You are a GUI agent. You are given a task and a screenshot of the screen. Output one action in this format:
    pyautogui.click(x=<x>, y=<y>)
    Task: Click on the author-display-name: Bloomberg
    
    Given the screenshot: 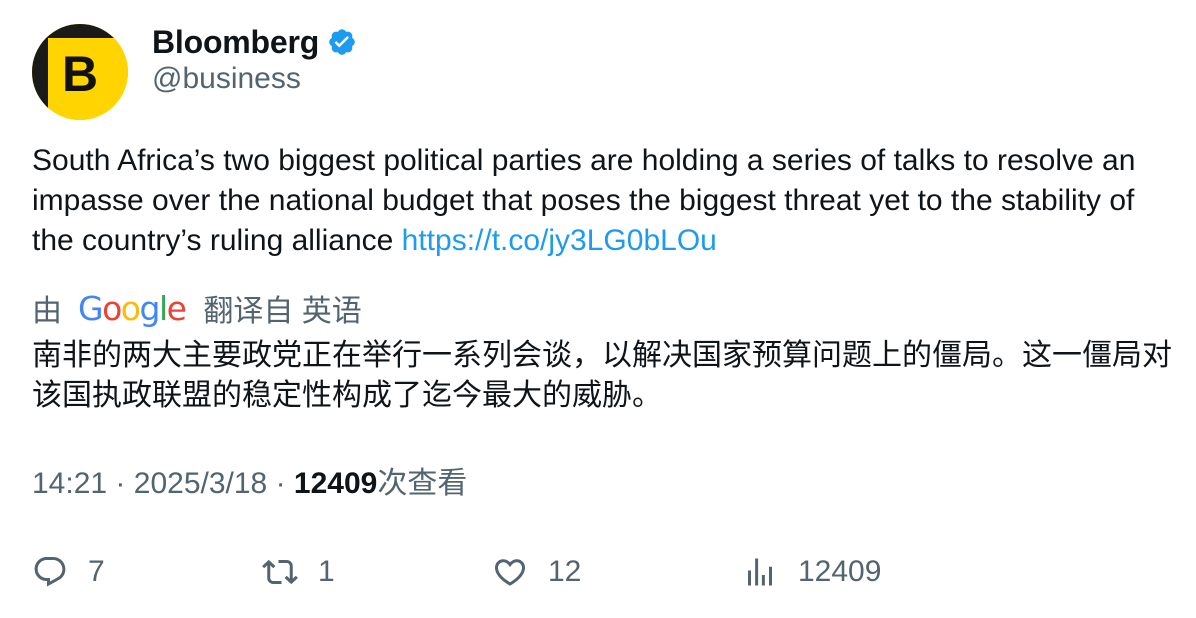 What is the action you would take?
    pyautogui.click(x=235, y=42)
    